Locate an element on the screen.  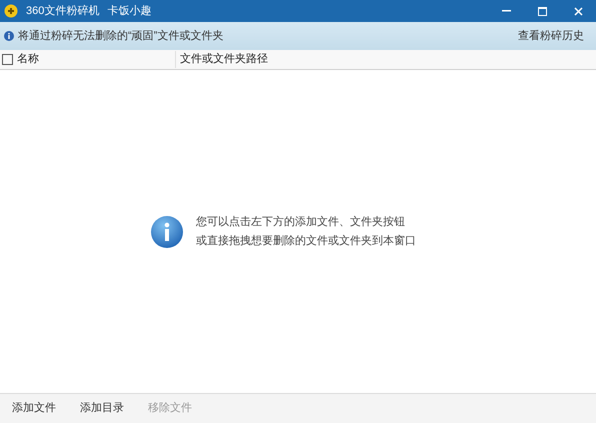
app-logo-icon is located at coordinates (11, 11).